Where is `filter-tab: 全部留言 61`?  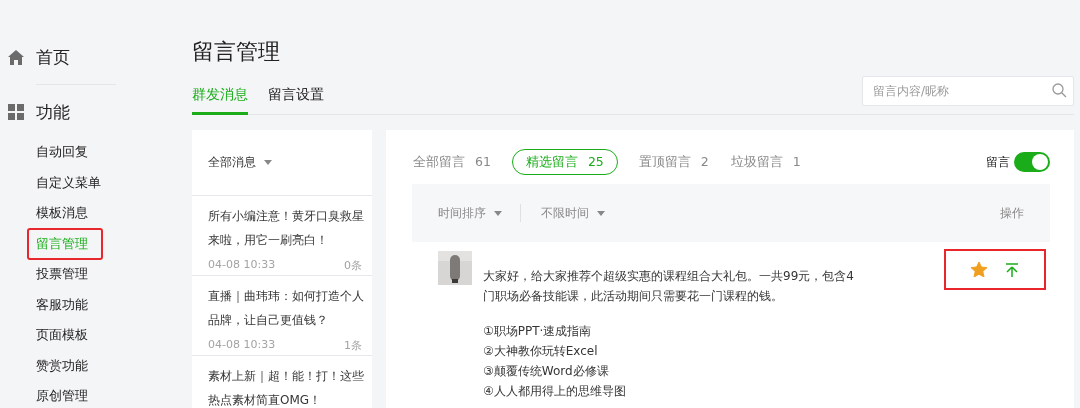 filter-tab: 全部留言 61 is located at coordinates (452, 162).